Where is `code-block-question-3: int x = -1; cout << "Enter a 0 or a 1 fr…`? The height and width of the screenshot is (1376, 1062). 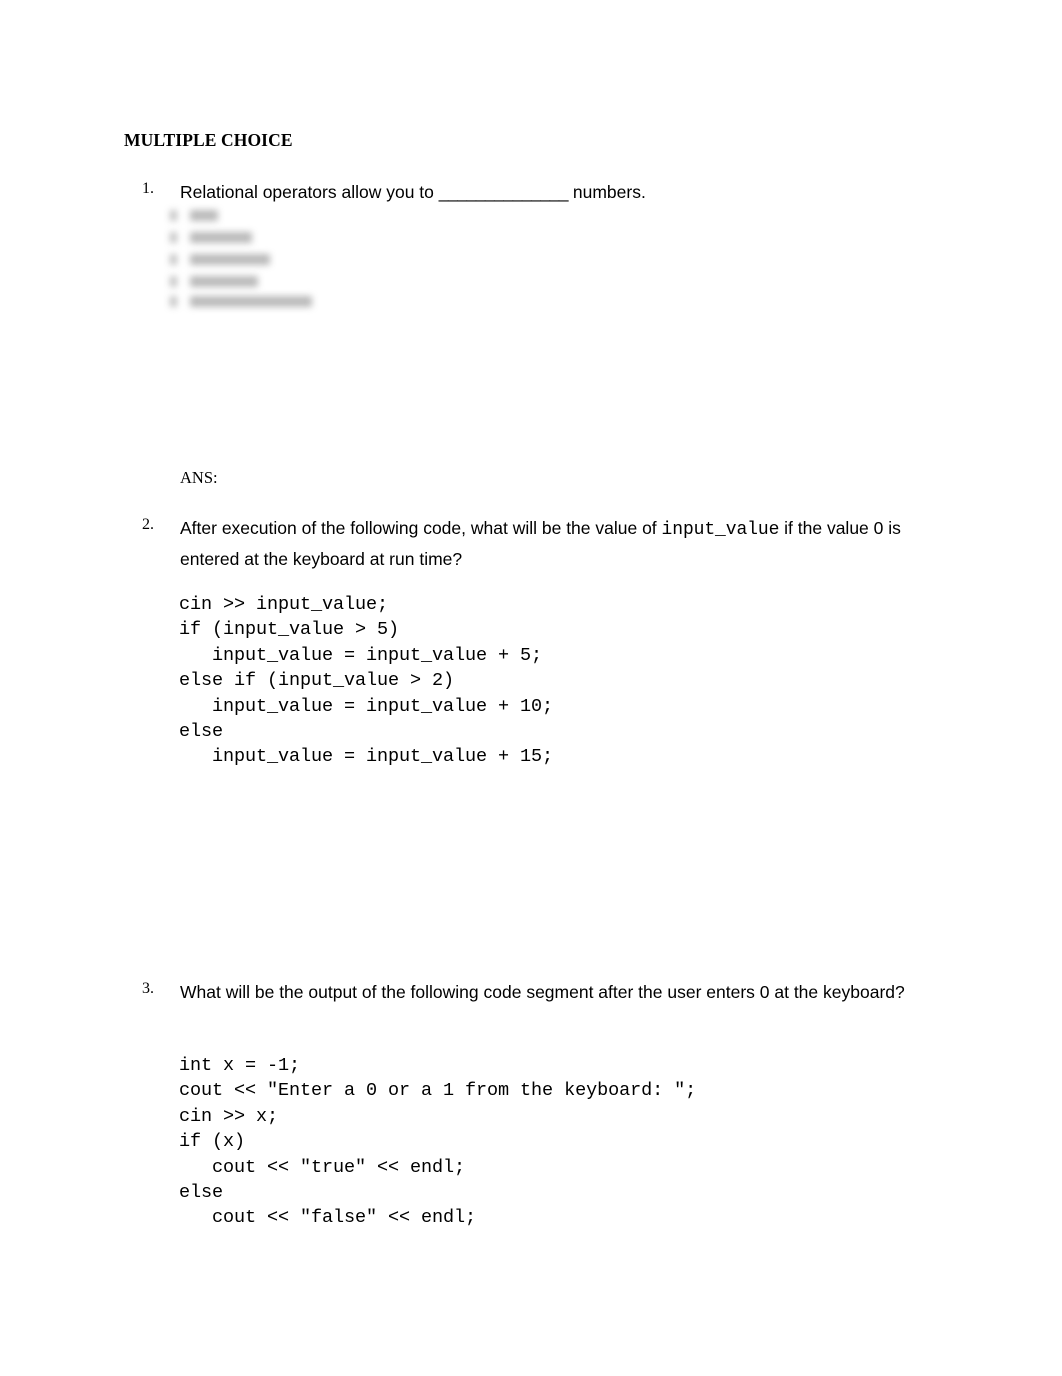 code-block-question-3: int x = -1; cout << "Enter a 0 or a 1 fr… is located at coordinates (438, 1142).